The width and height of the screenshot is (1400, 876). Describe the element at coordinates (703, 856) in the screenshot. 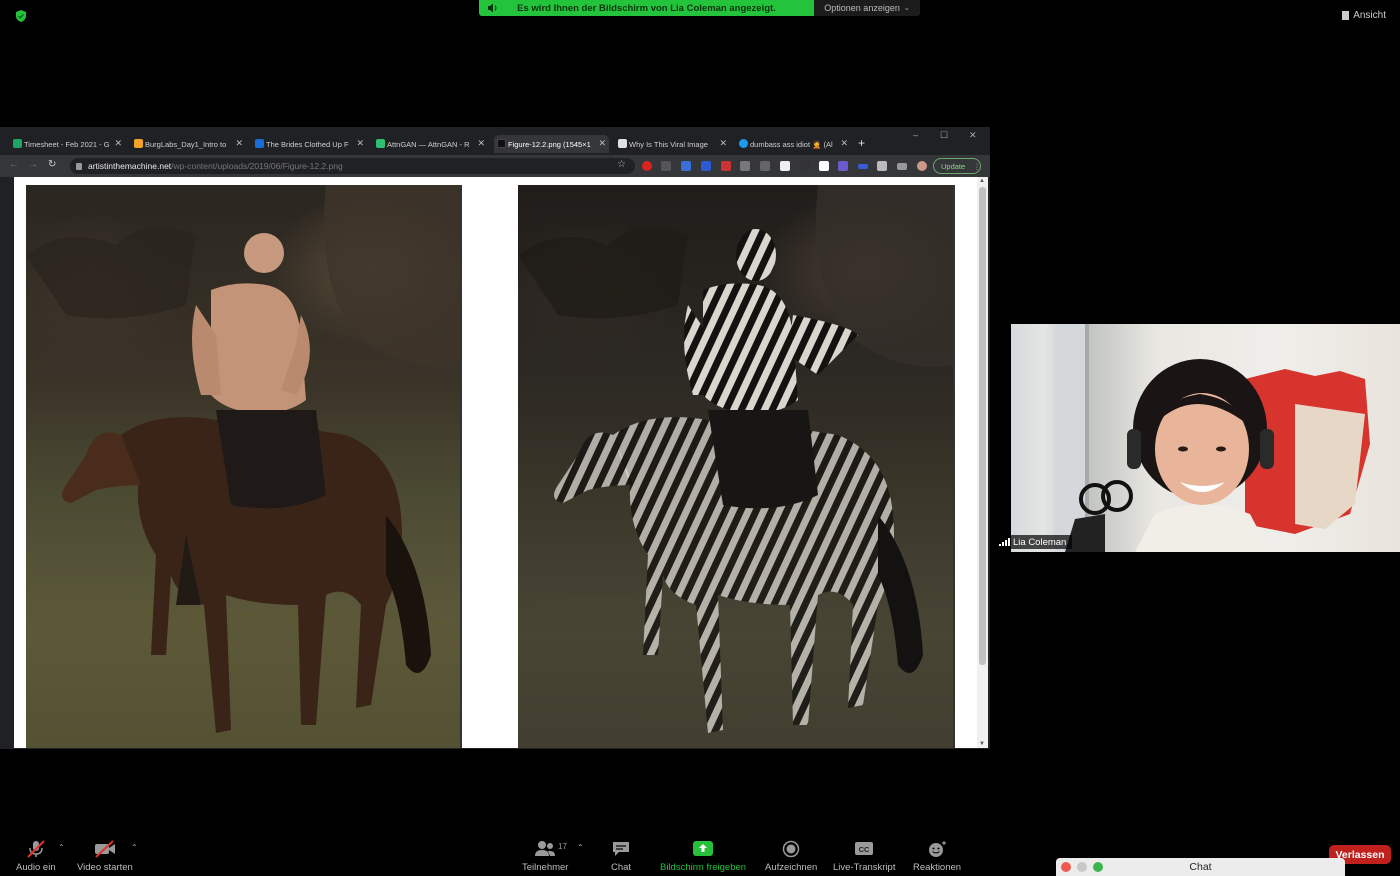

I see `share-screen-button: Bildschirm freigeben` at that location.